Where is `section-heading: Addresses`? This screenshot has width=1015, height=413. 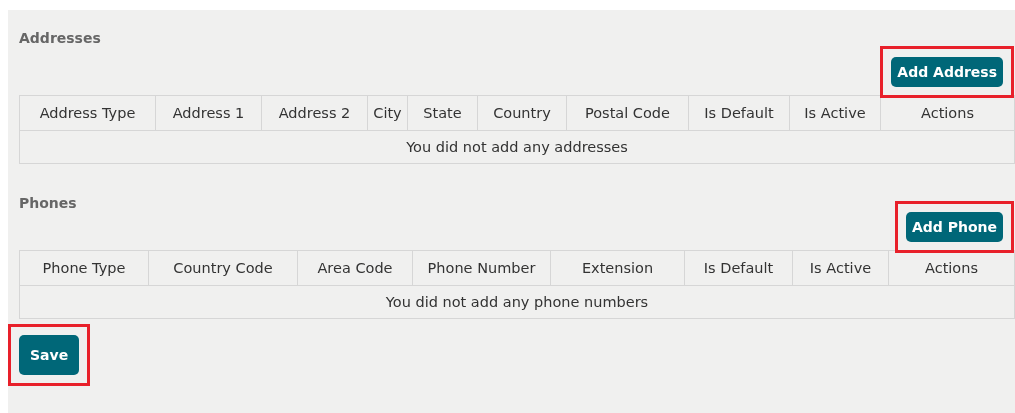 section-heading: Addresses is located at coordinates (60, 37).